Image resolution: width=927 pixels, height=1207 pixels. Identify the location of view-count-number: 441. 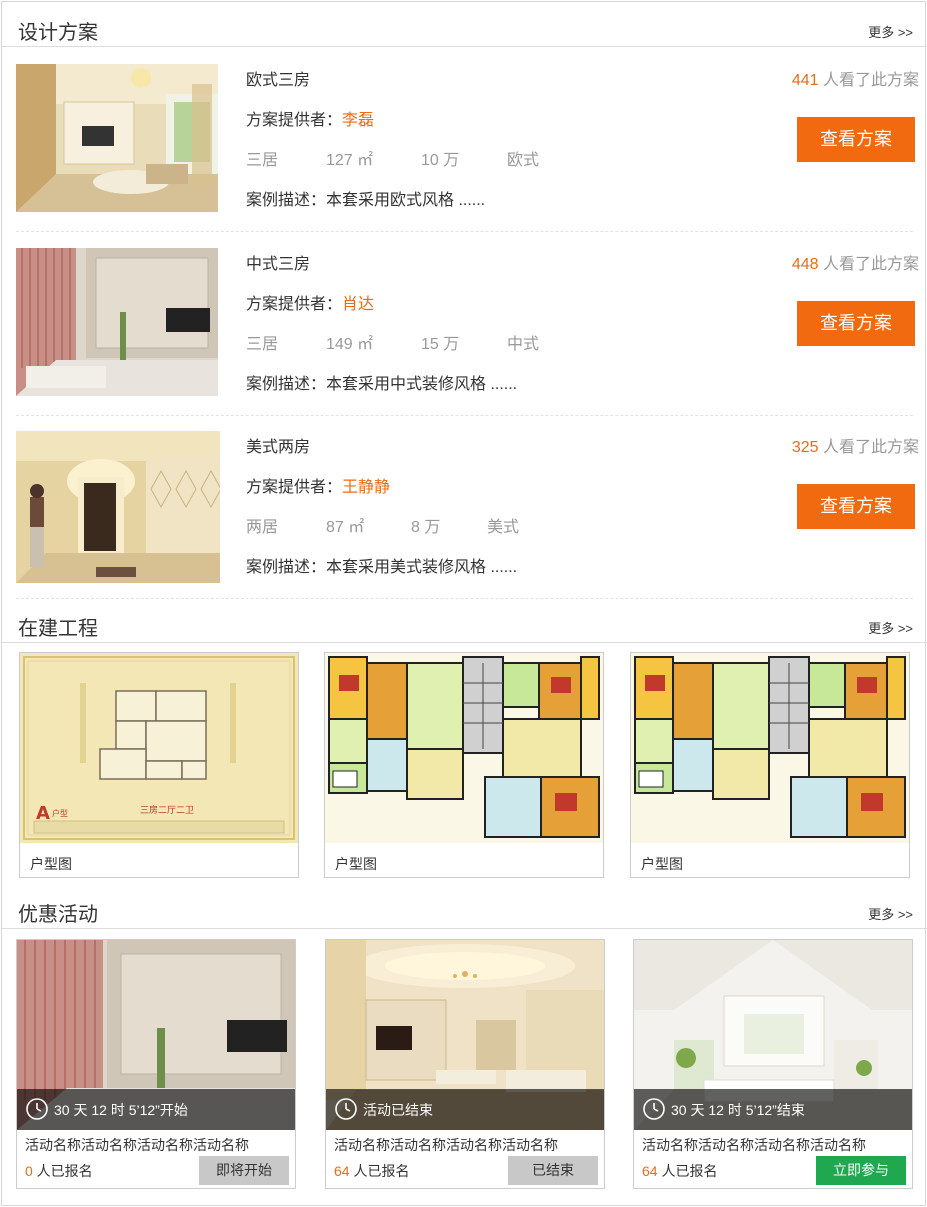
(805, 80).